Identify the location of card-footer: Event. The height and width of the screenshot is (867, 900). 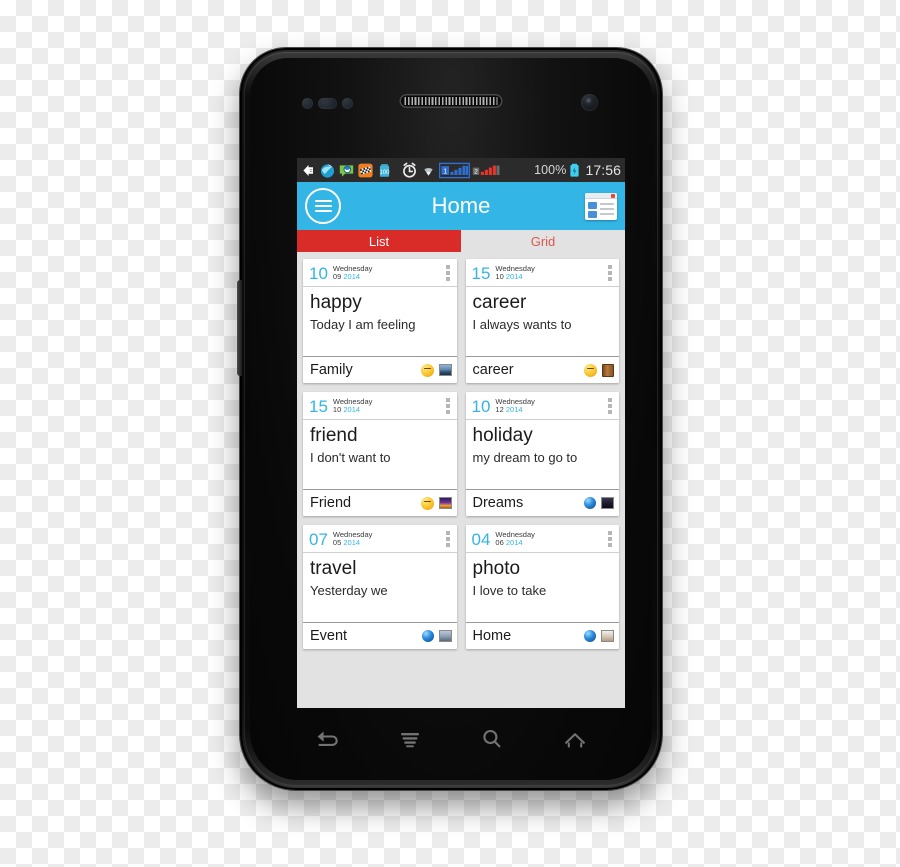
(380, 635).